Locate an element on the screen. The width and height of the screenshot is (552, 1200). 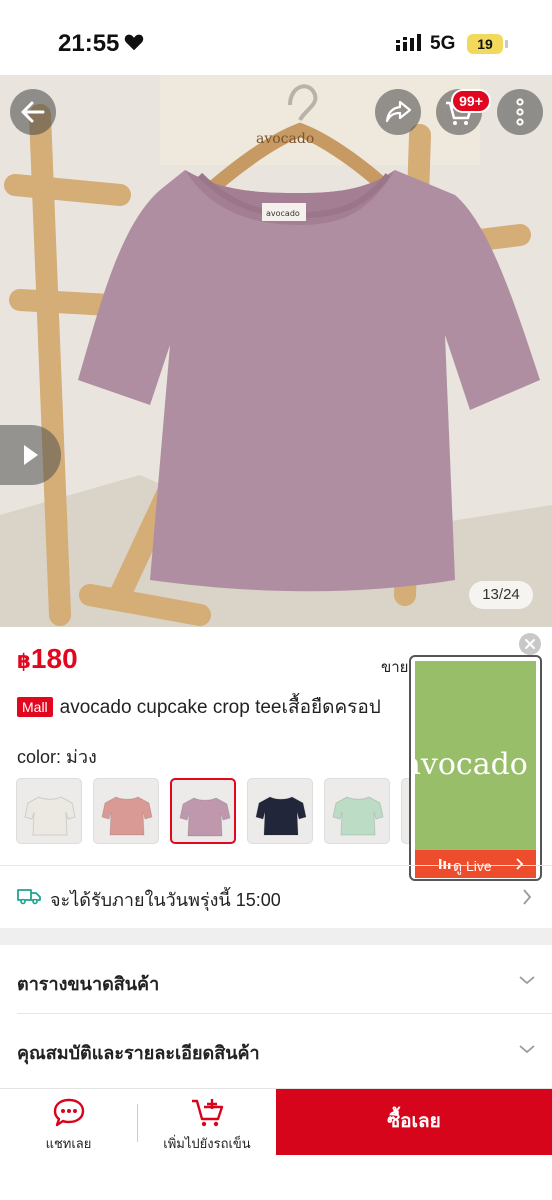
close-live-button is located at coordinates (530, 644).